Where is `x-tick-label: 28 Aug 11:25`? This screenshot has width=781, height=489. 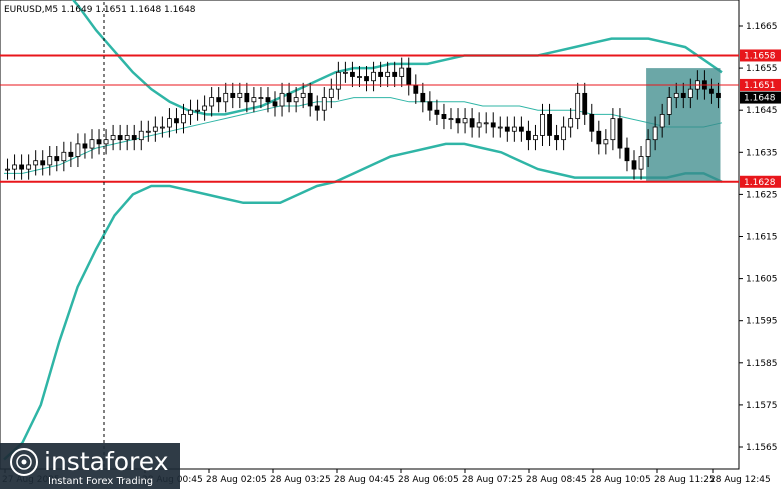
x-tick-label: 28 Aug 11:25 is located at coordinates (684, 480).